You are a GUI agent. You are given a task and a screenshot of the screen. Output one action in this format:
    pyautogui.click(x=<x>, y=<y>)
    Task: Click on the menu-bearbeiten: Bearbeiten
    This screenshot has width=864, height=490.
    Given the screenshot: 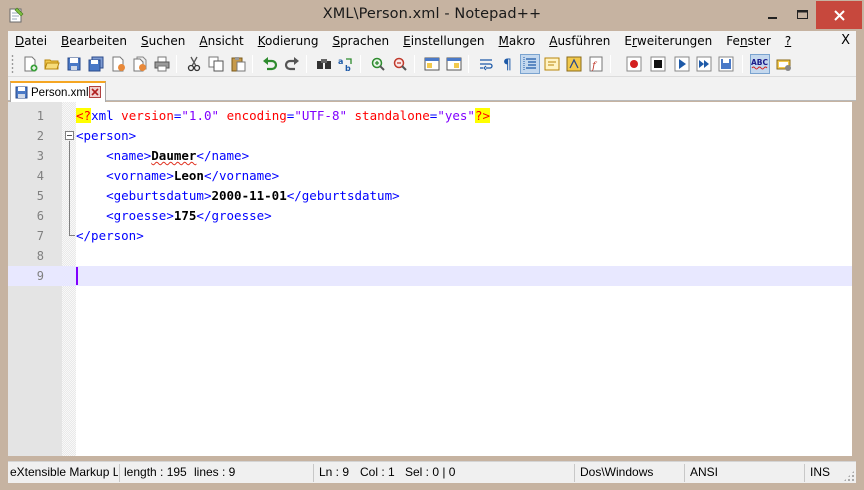 What is the action you would take?
    pyautogui.click(x=94, y=41)
    